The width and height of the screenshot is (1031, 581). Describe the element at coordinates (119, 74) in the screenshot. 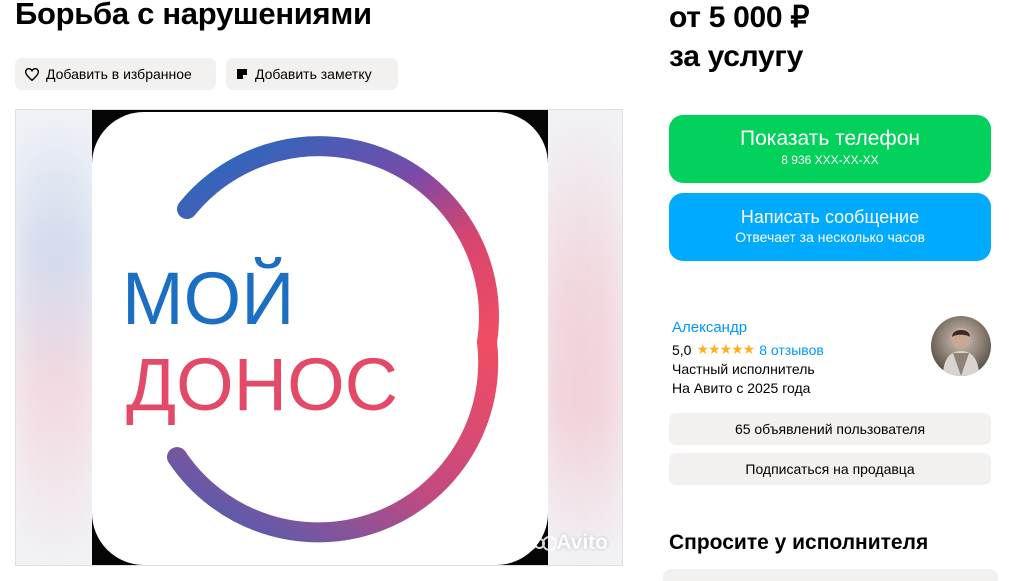

I see `add-to-favorites-label: Добавить в избранное` at that location.